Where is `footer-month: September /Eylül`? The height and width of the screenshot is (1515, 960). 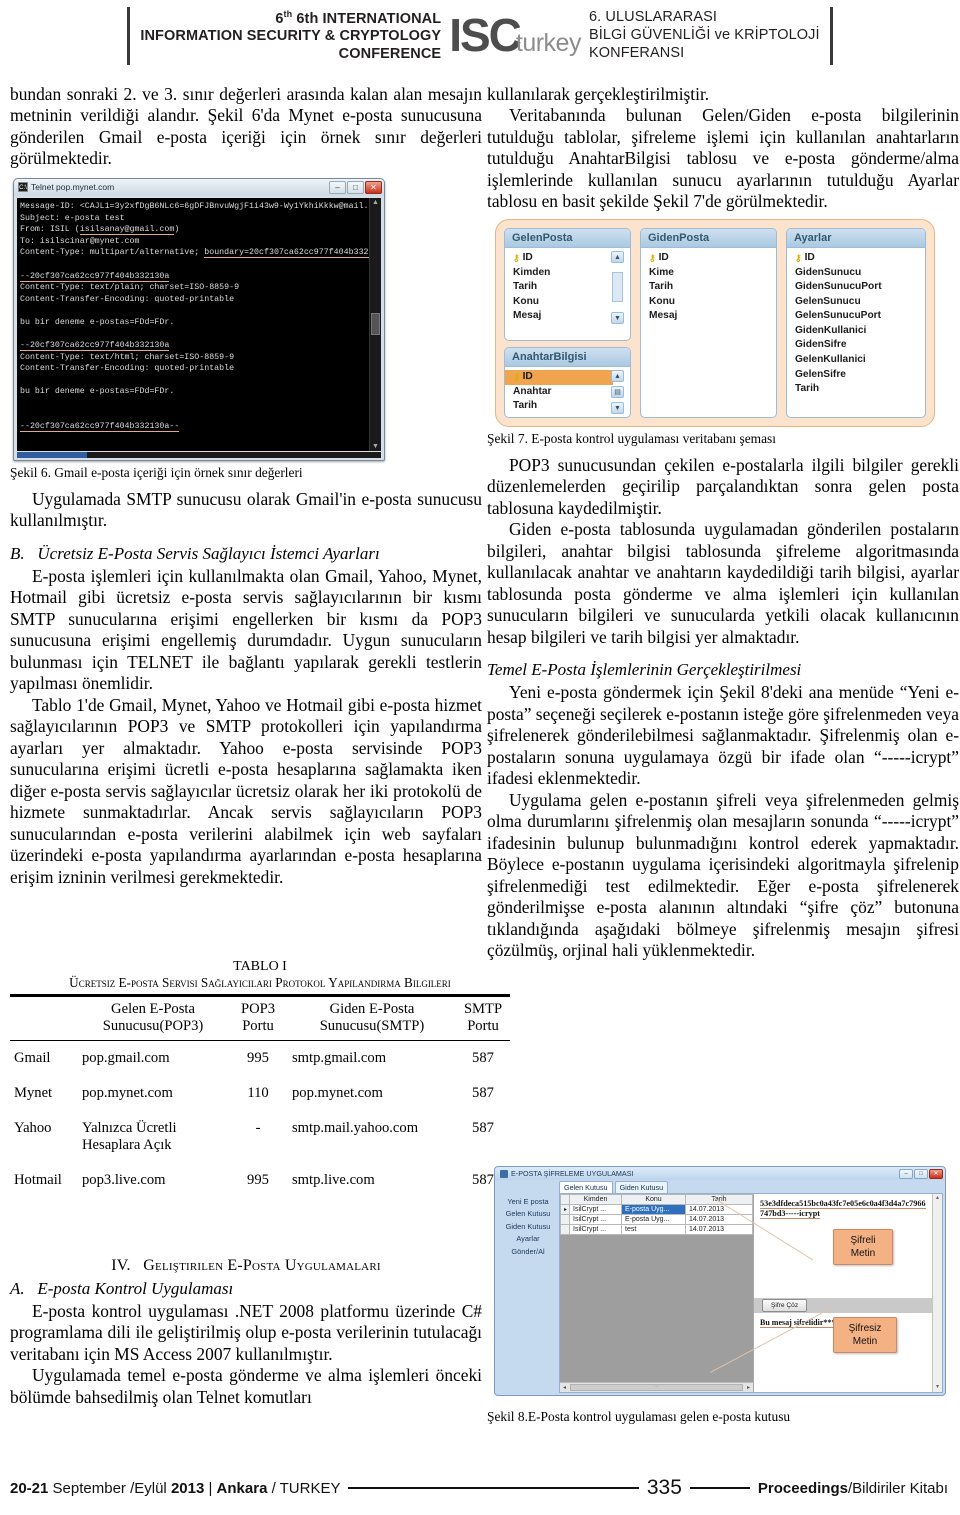 footer-month: September /Eylül is located at coordinates (109, 1488).